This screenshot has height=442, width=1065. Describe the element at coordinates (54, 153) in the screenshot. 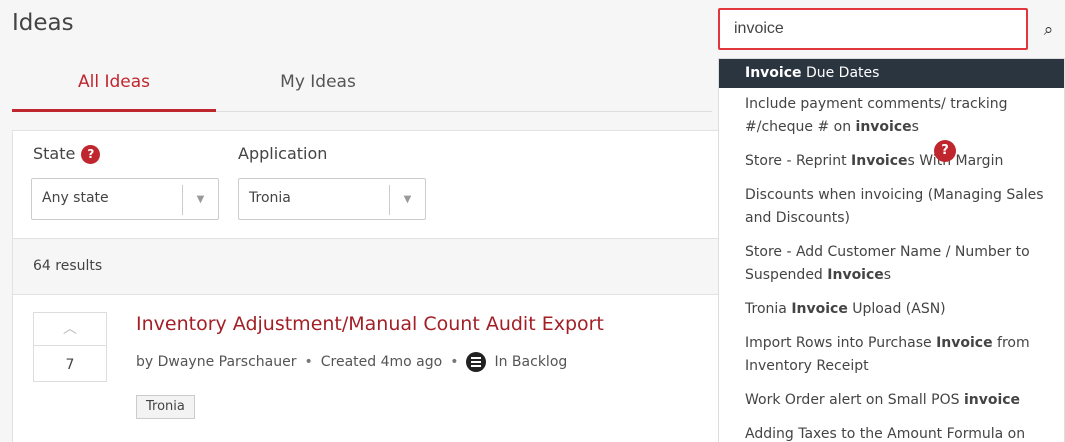

I see `state-label: State` at that location.